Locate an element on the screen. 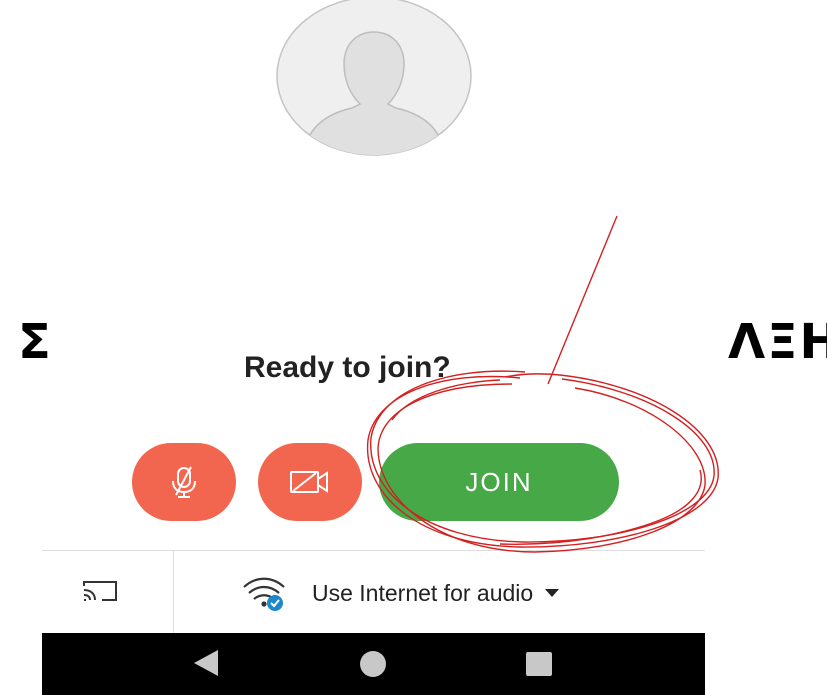 This screenshot has height=695, width=827. back-icon is located at coordinates (206, 663).